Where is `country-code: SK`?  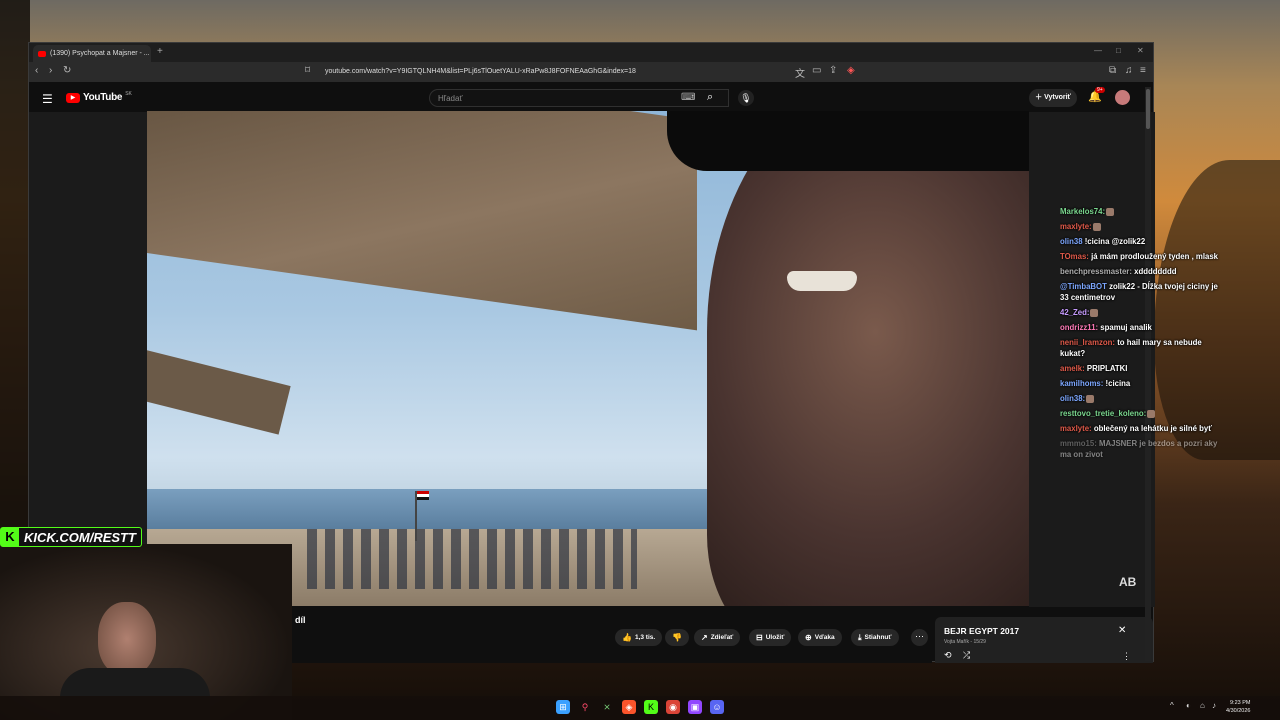
country-code: SK is located at coordinates (128, 93).